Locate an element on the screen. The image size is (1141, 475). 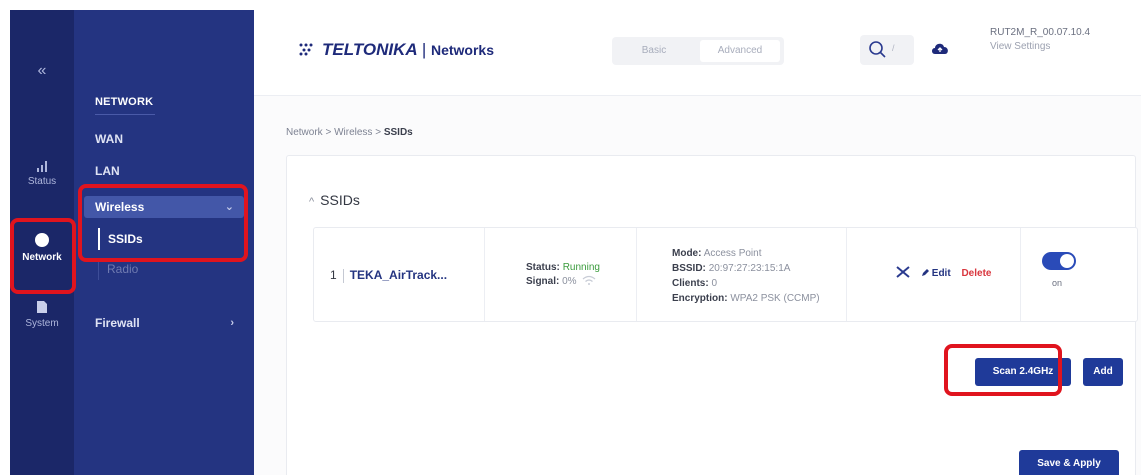
tools-icon is located at coordinates (903, 272).